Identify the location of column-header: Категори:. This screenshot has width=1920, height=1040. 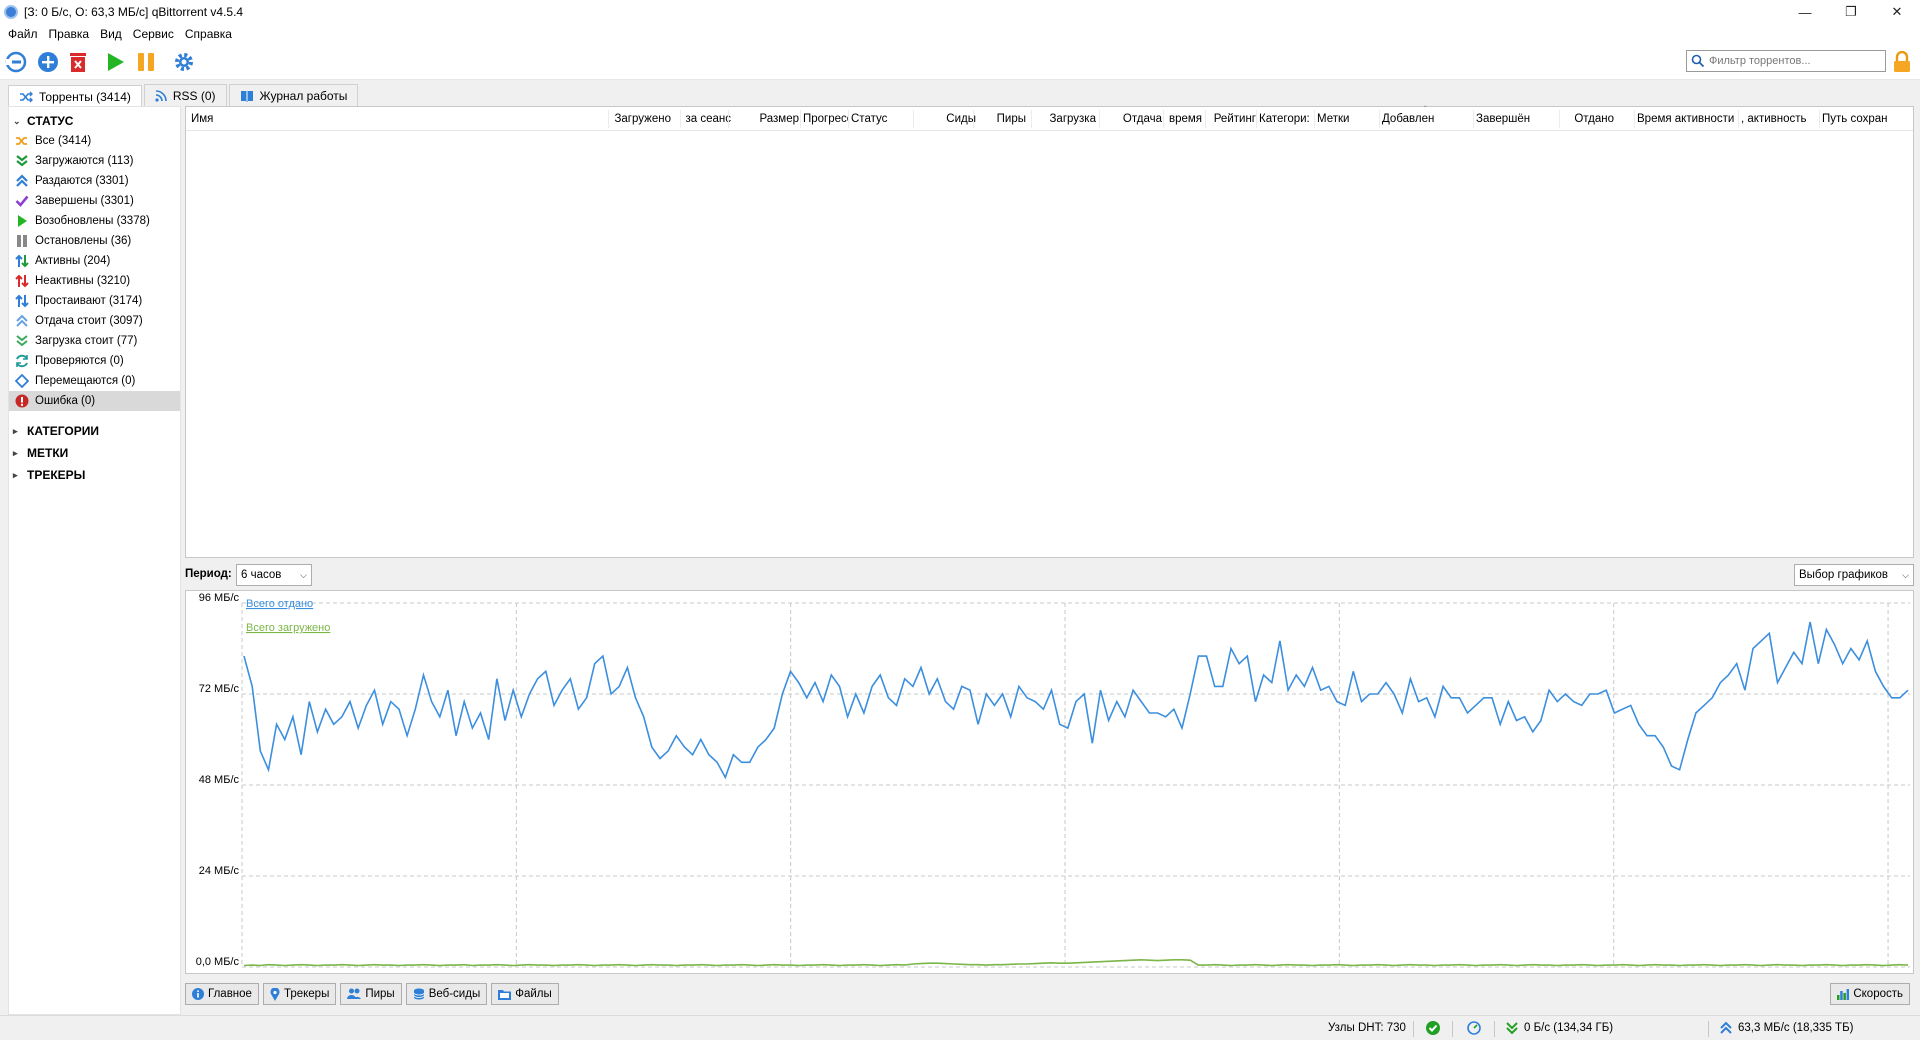
(1286, 119).